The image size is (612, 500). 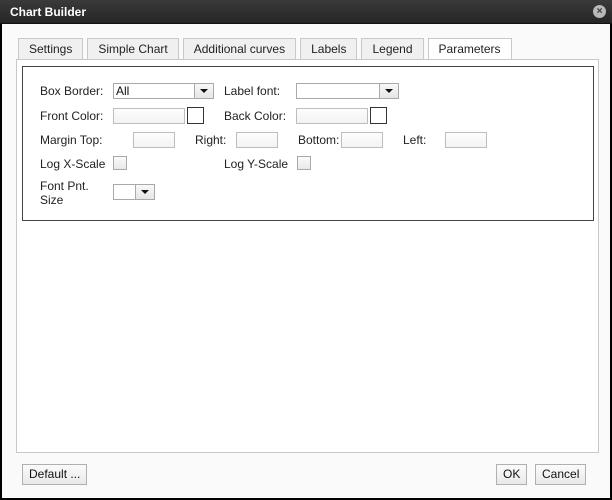 I want to click on log-x-scale-checkbox, so click(x=120, y=163).